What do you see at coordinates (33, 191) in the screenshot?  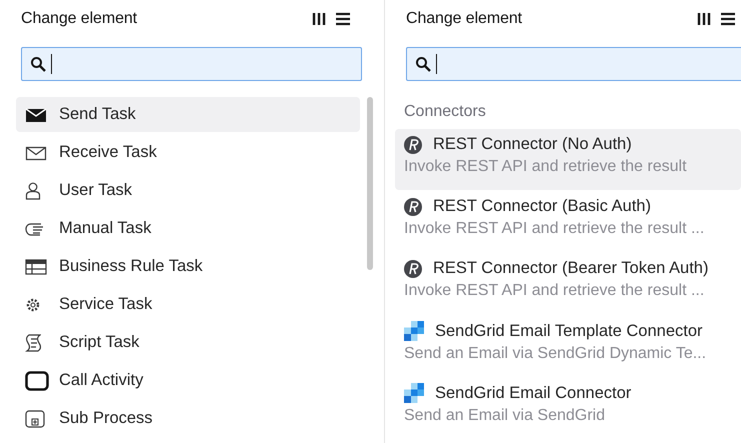 I see `user-icon` at bounding box center [33, 191].